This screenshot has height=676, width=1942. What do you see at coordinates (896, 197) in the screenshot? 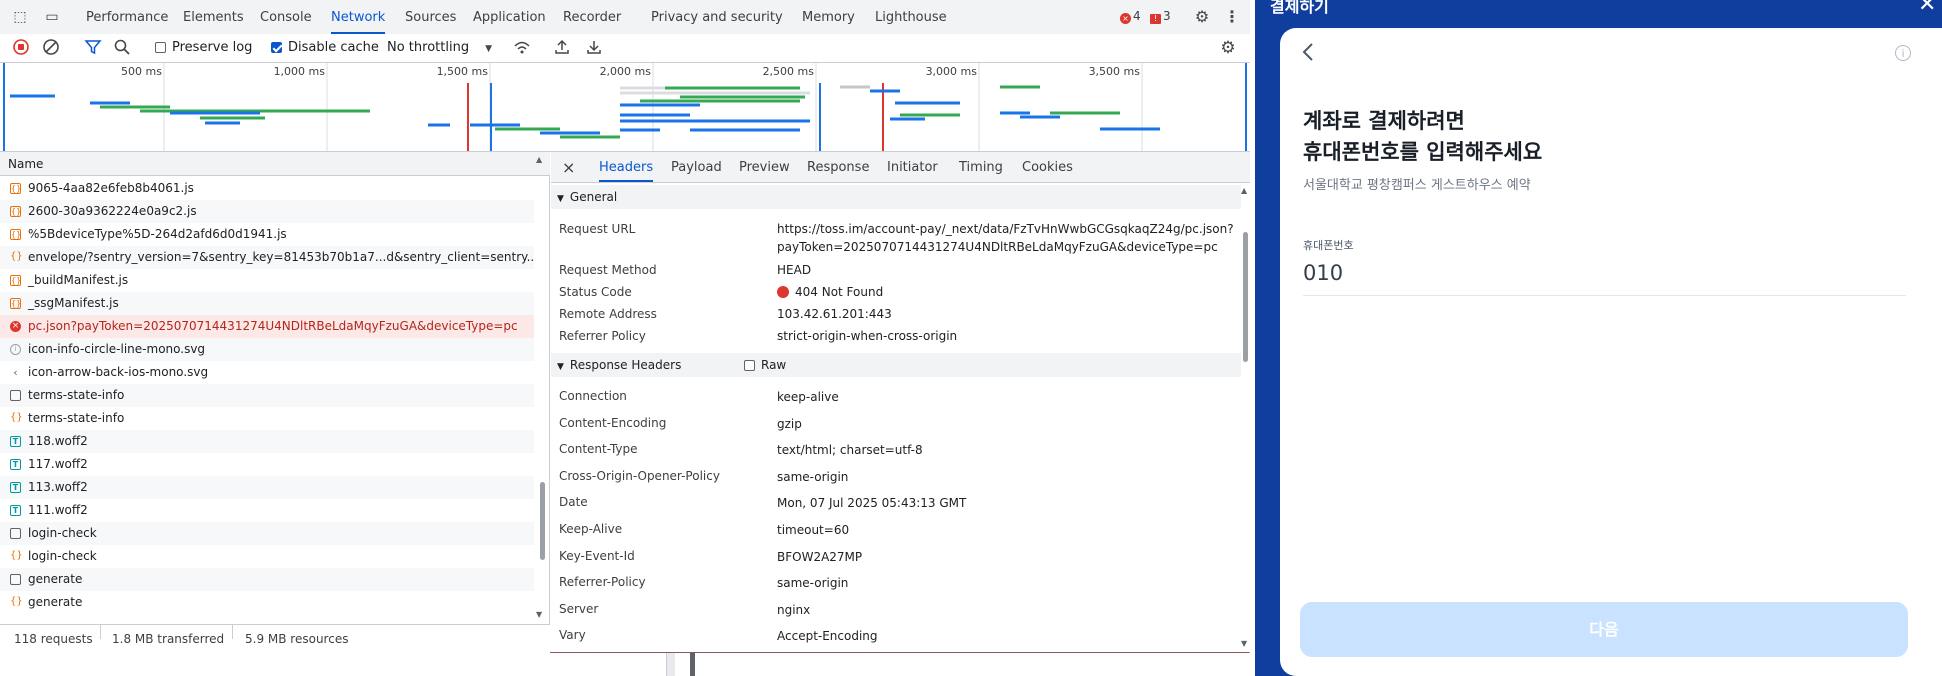
I see `general-section-header: ▼ General` at bounding box center [896, 197].